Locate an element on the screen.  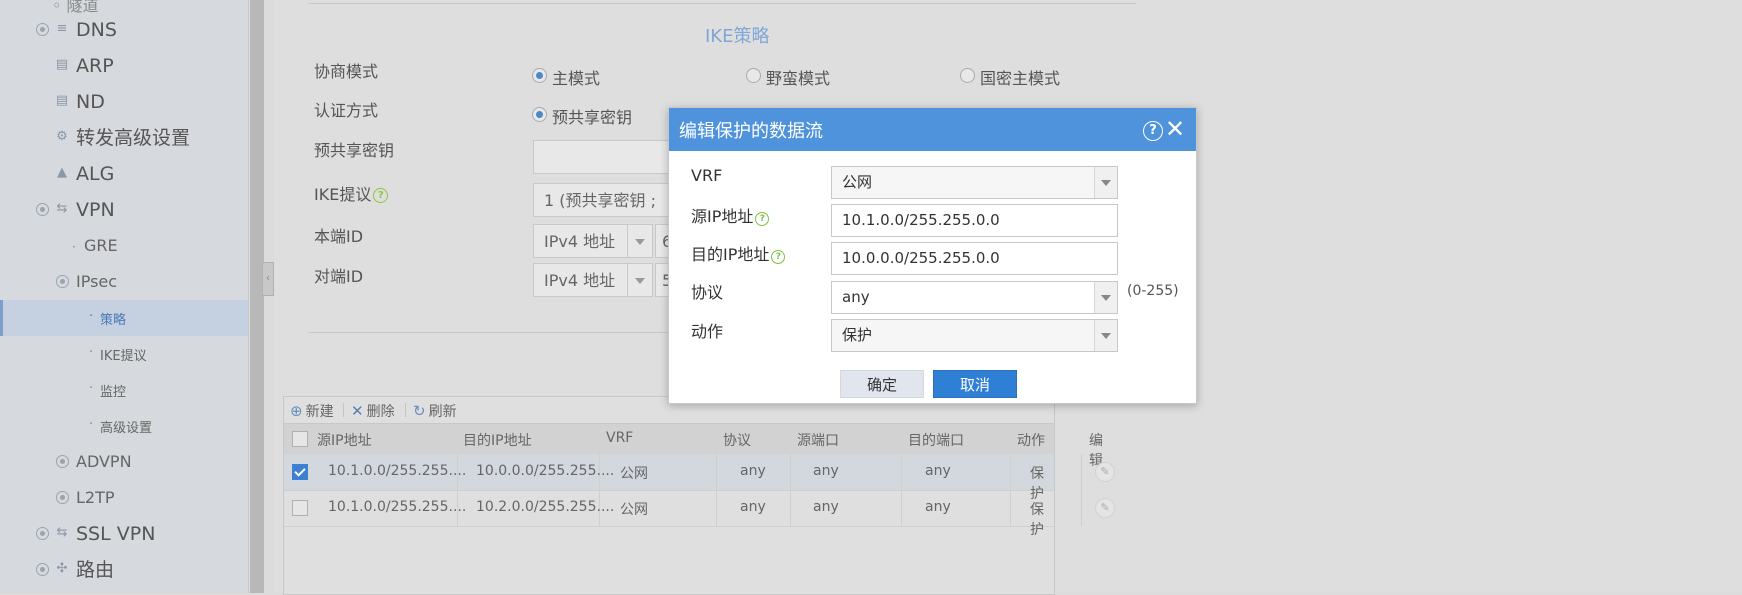
sidebar-item-ike-proposal: · IKE提议 is located at coordinates (124, 354).